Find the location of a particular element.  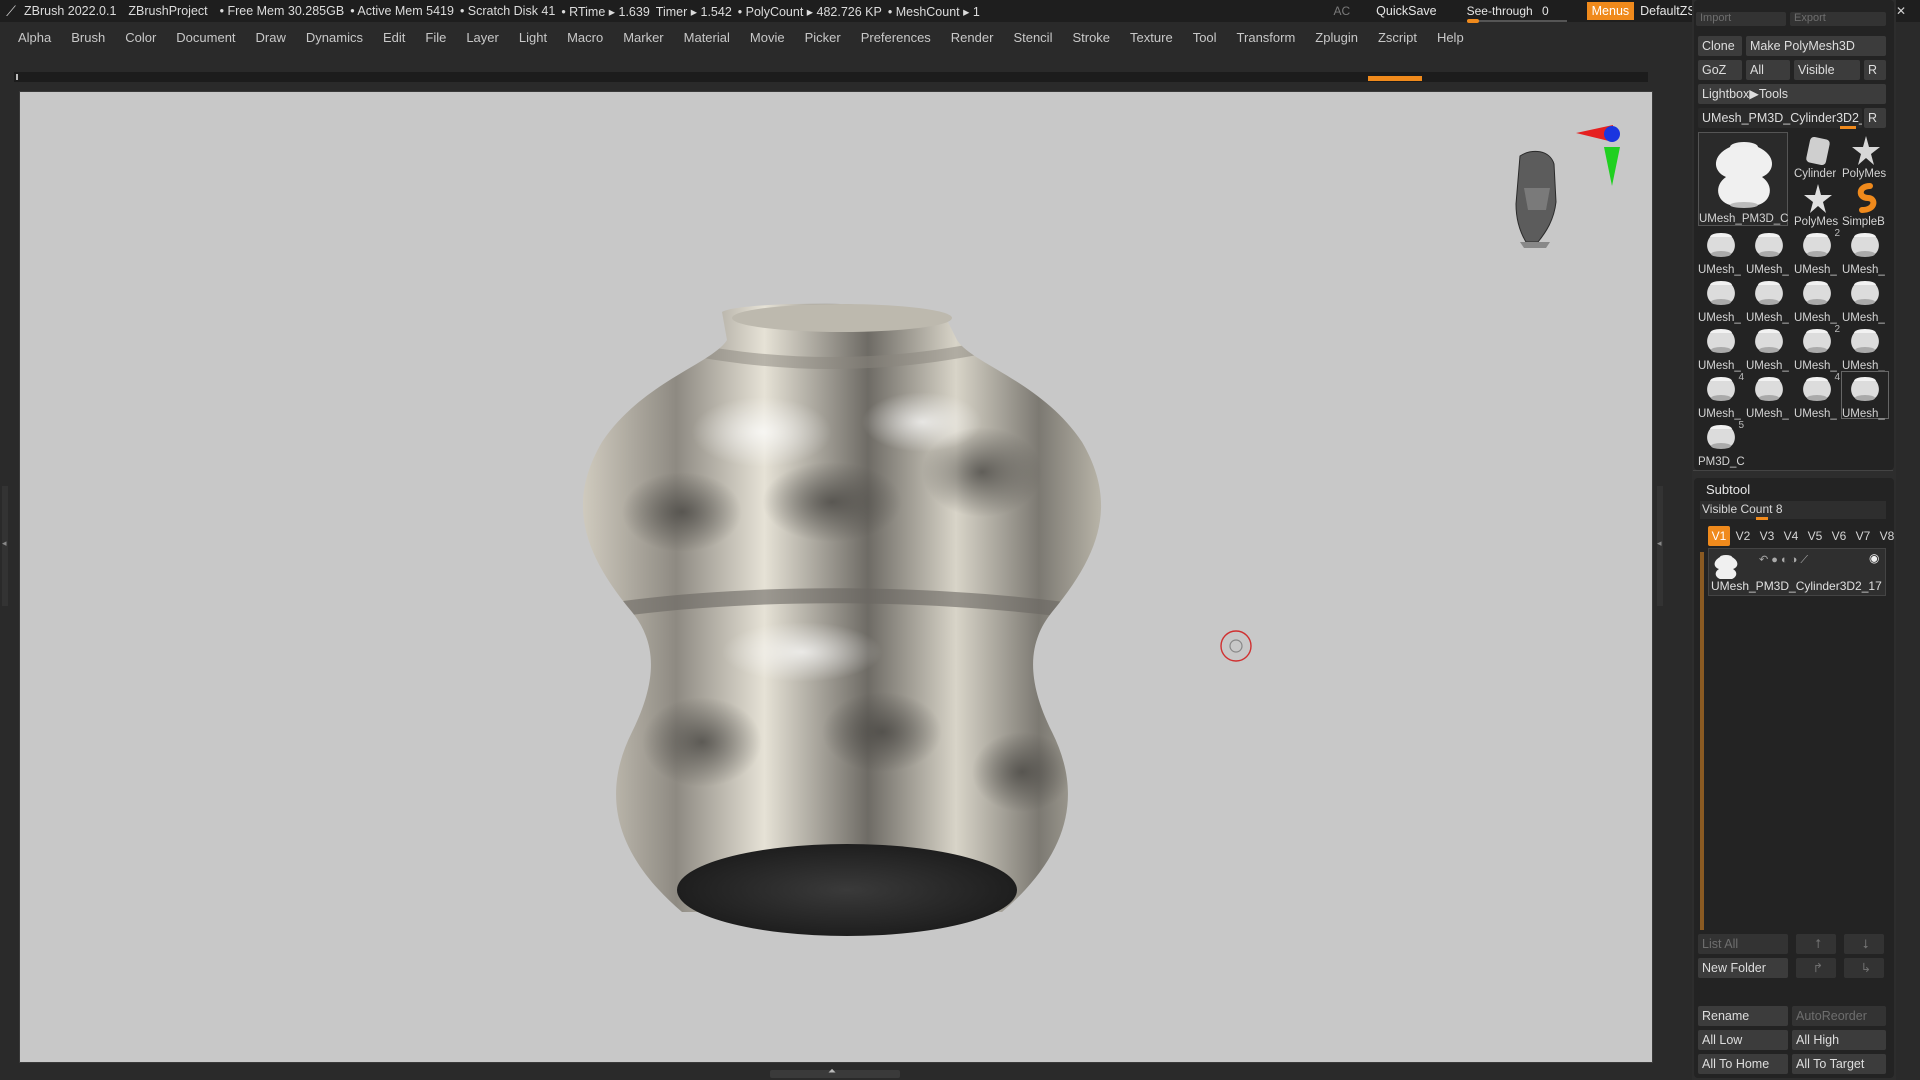

see-through-slider: See-through 0 is located at coordinates (1516, 13).